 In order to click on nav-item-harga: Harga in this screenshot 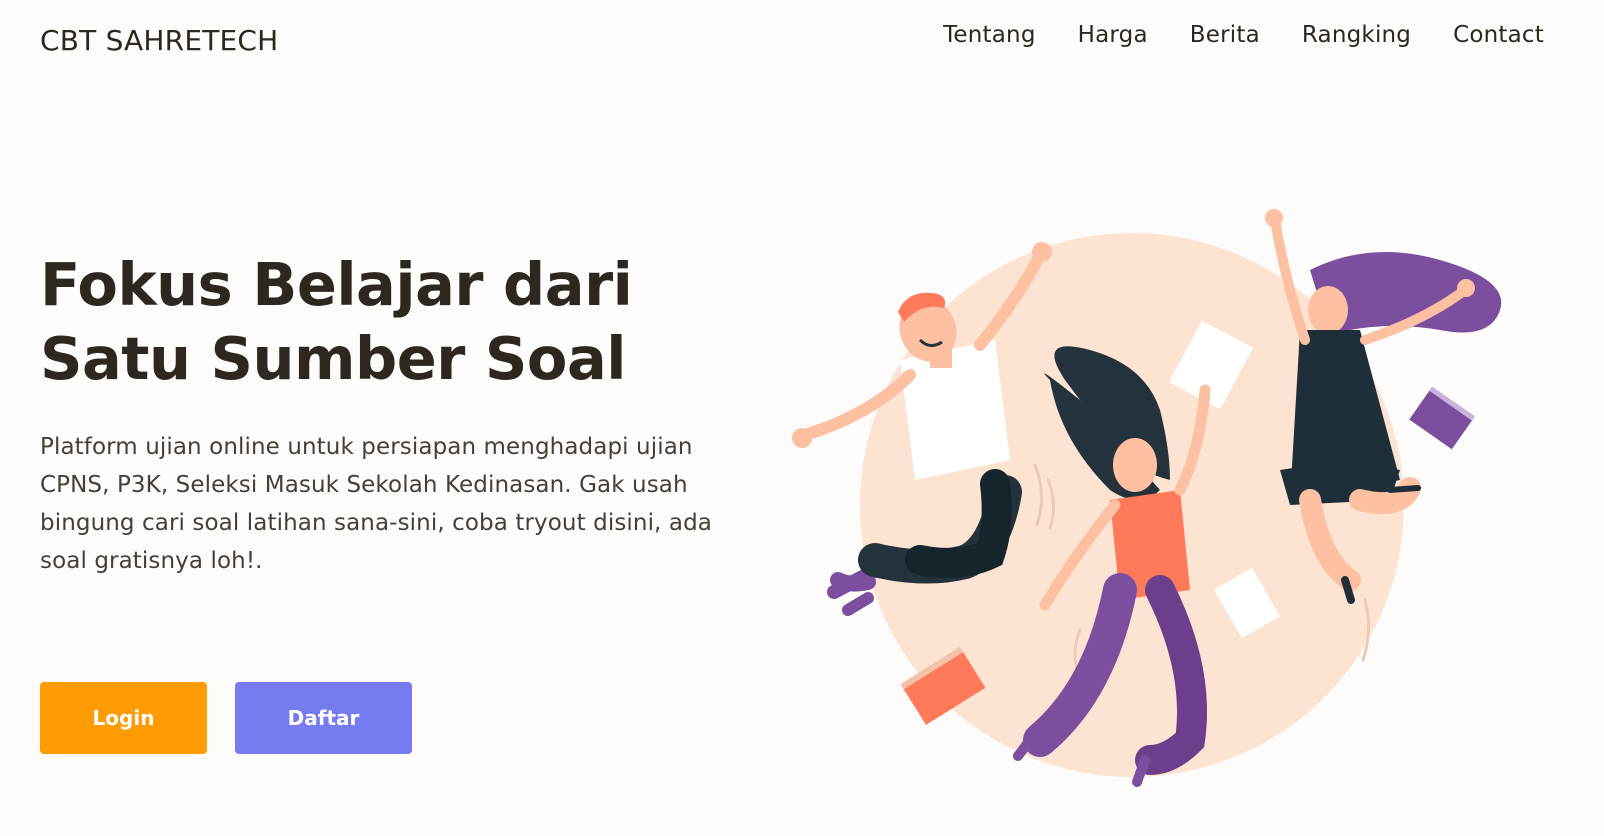, I will do `click(1113, 35)`.